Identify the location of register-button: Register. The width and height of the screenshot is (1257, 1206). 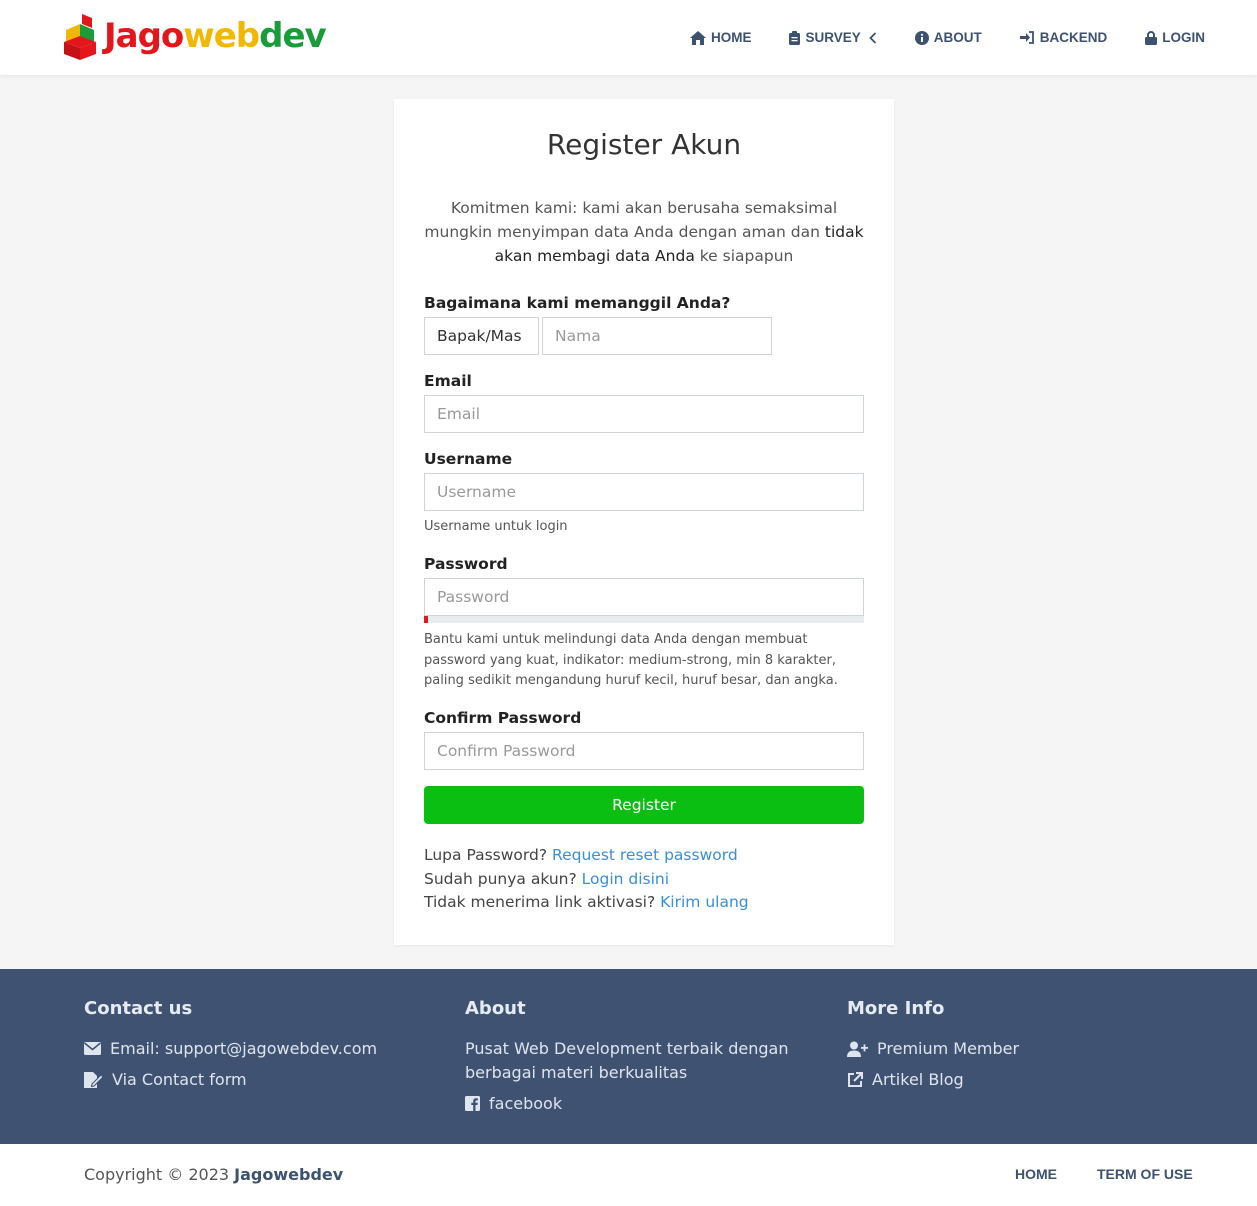
(644, 805).